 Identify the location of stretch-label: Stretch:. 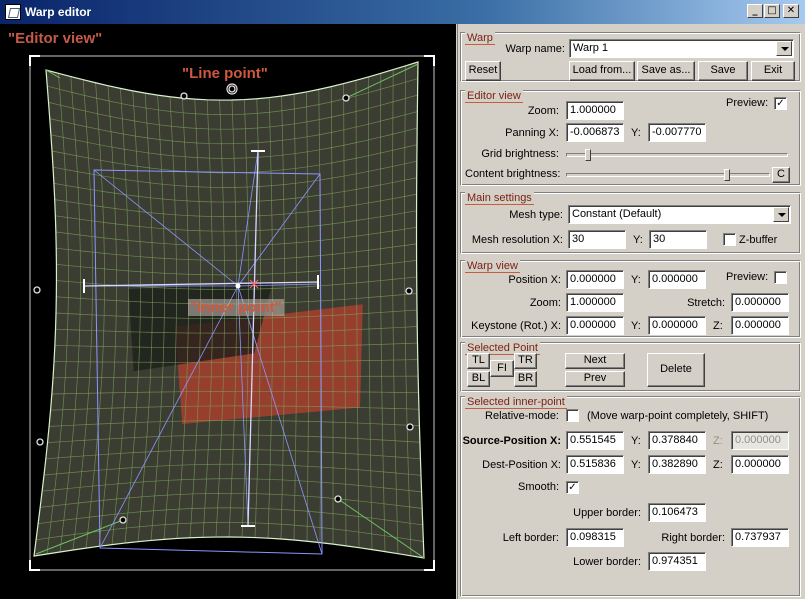
(706, 303).